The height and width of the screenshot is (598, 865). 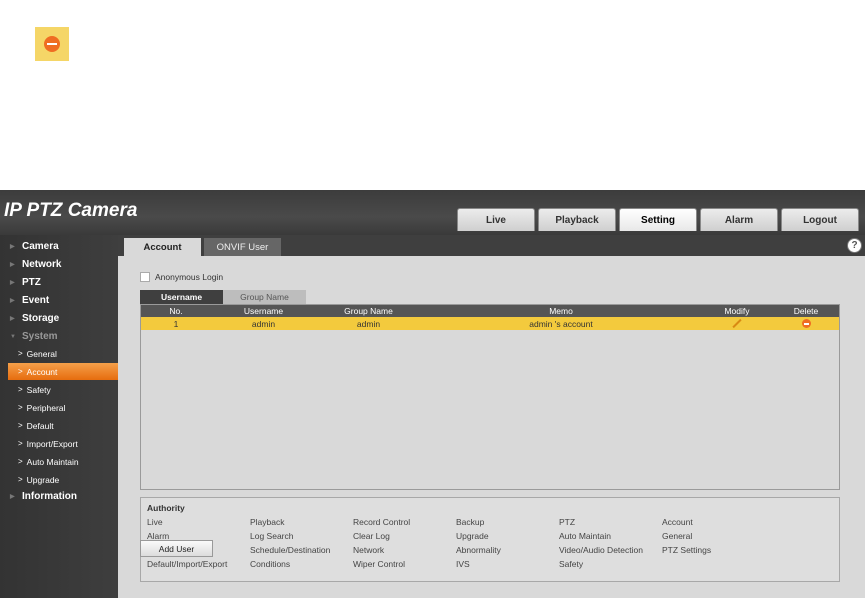 I want to click on authority-item: Abnormality, so click(x=478, y=550).